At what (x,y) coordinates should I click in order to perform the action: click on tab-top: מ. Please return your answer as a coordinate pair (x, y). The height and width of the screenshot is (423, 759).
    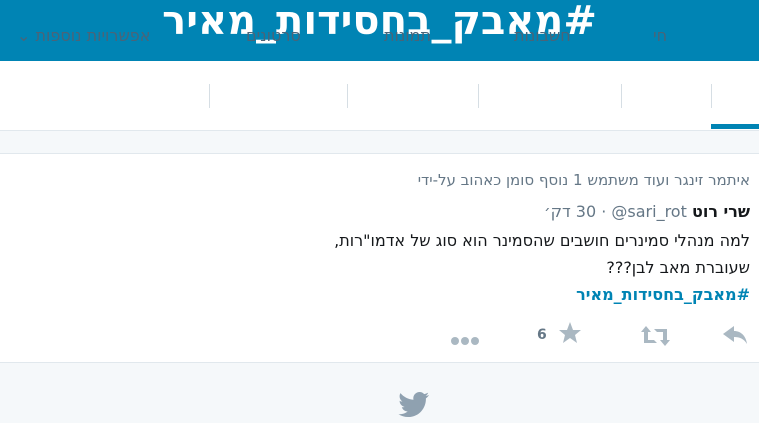
    Looking at the image, I should click on (747, 36).